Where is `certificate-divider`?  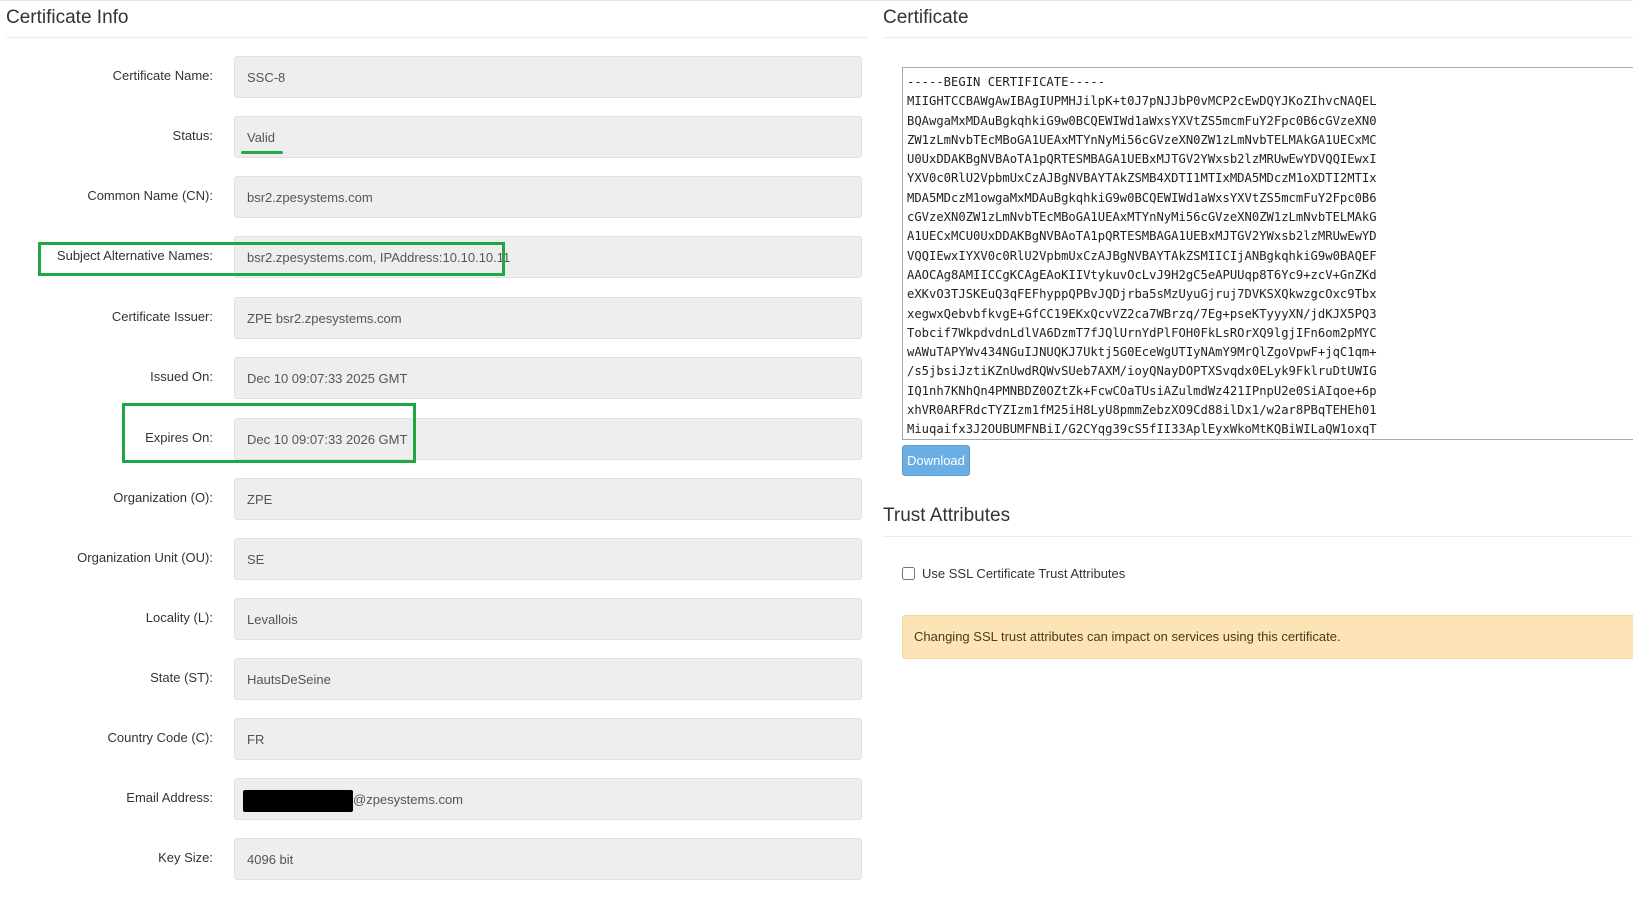 certificate-divider is located at coordinates (1258, 37).